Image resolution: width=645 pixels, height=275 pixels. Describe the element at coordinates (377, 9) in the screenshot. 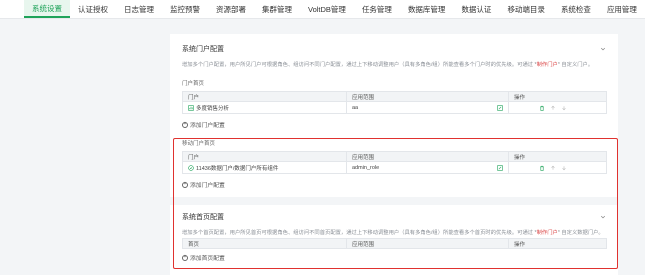

I see `nav-tab-tasks: 任务管理` at that location.